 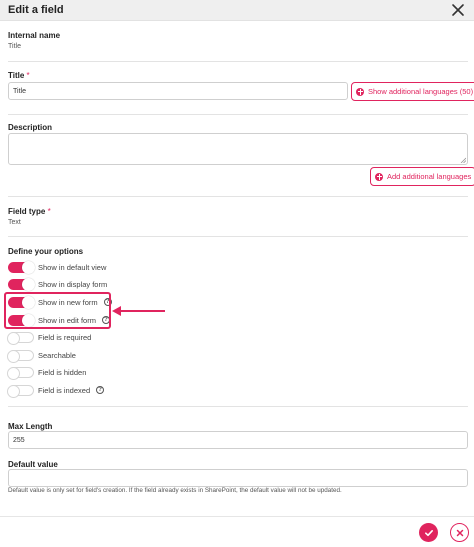 What do you see at coordinates (237, 10) in the screenshot?
I see `dialog-header: Edit a field` at bounding box center [237, 10].